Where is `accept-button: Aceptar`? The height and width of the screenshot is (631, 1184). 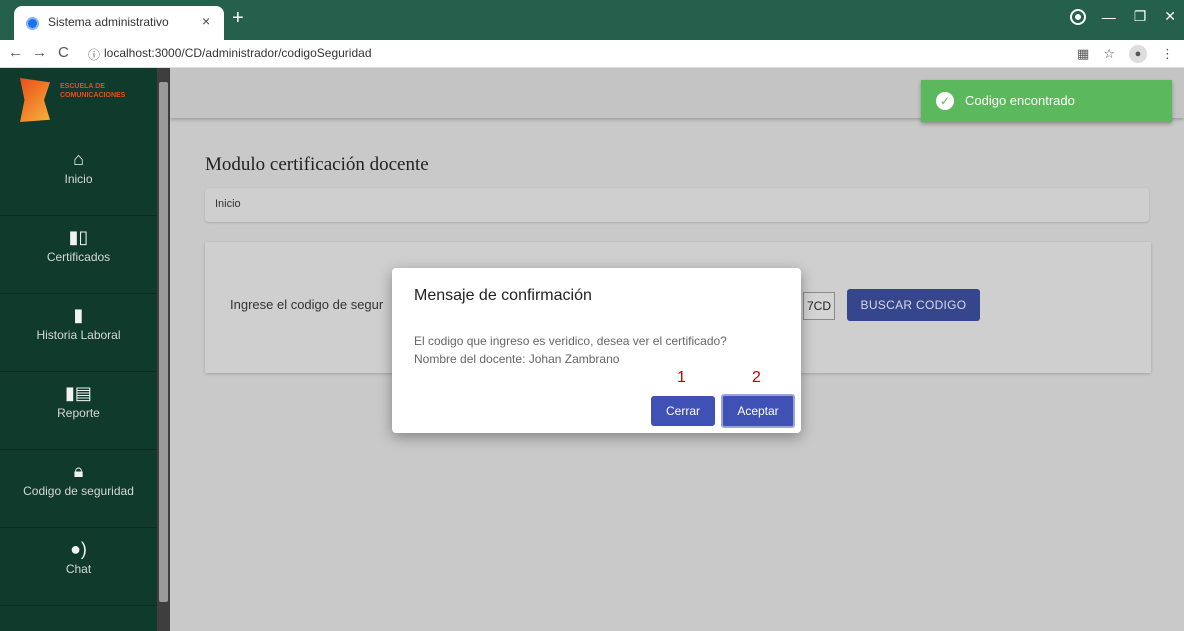 accept-button: Aceptar is located at coordinates (758, 411).